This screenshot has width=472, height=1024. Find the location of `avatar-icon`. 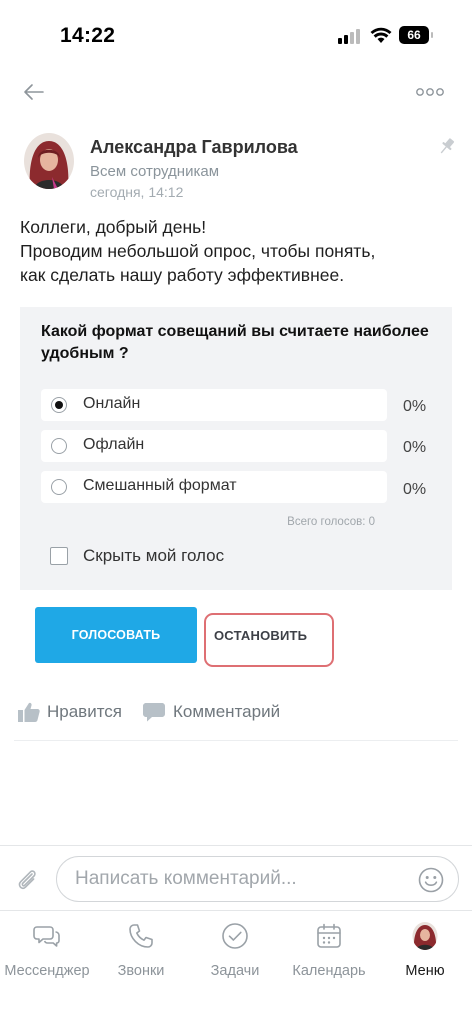

avatar-icon is located at coordinates (425, 936).